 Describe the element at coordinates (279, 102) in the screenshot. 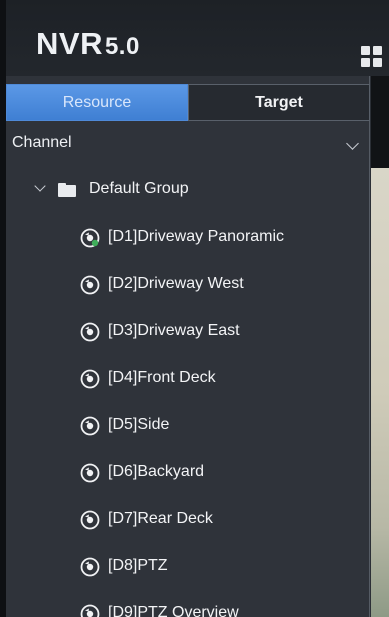

I see `tab-target: Target` at that location.